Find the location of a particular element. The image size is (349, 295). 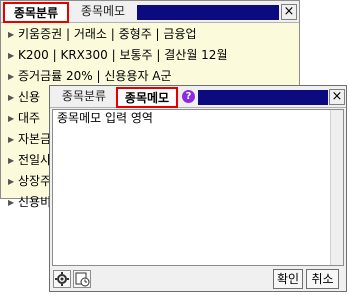

list-item: ▶ 증거금률 20% | 신용용자 A군 is located at coordinates (150, 76).